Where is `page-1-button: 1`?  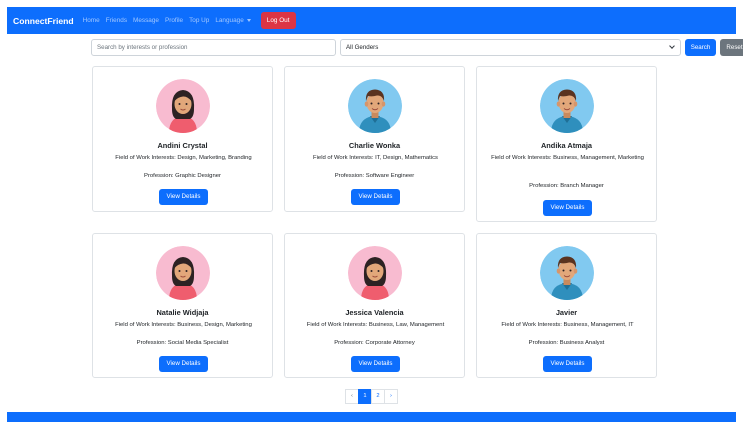
page-1-button: 1 is located at coordinates (365, 396).